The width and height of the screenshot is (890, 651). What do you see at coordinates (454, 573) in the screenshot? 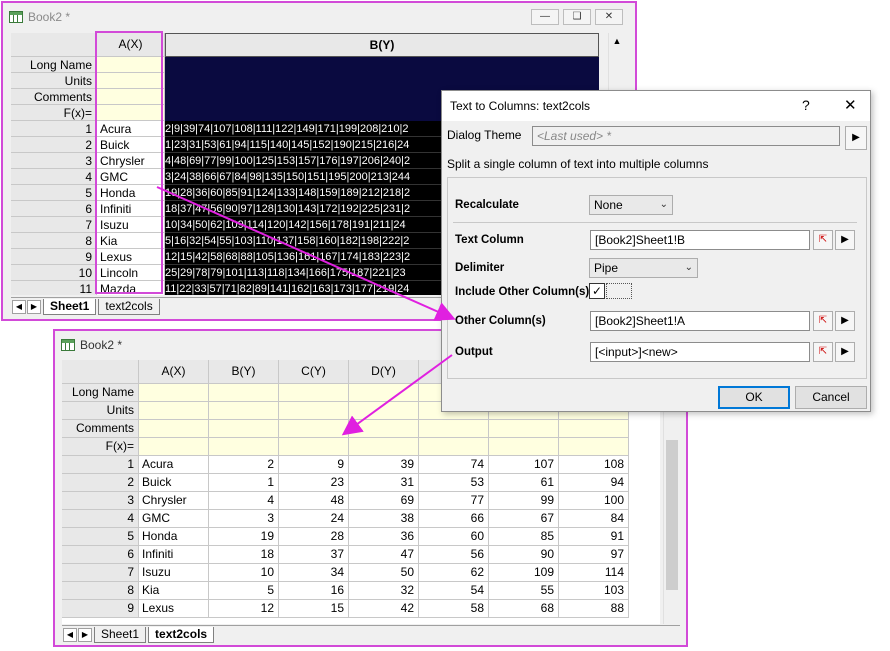
I see `cell-value: 62` at bounding box center [454, 573].